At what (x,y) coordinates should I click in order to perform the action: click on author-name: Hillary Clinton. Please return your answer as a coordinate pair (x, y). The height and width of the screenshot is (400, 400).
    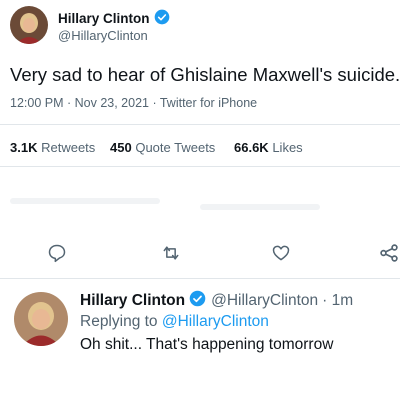
    Looking at the image, I should click on (104, 18).